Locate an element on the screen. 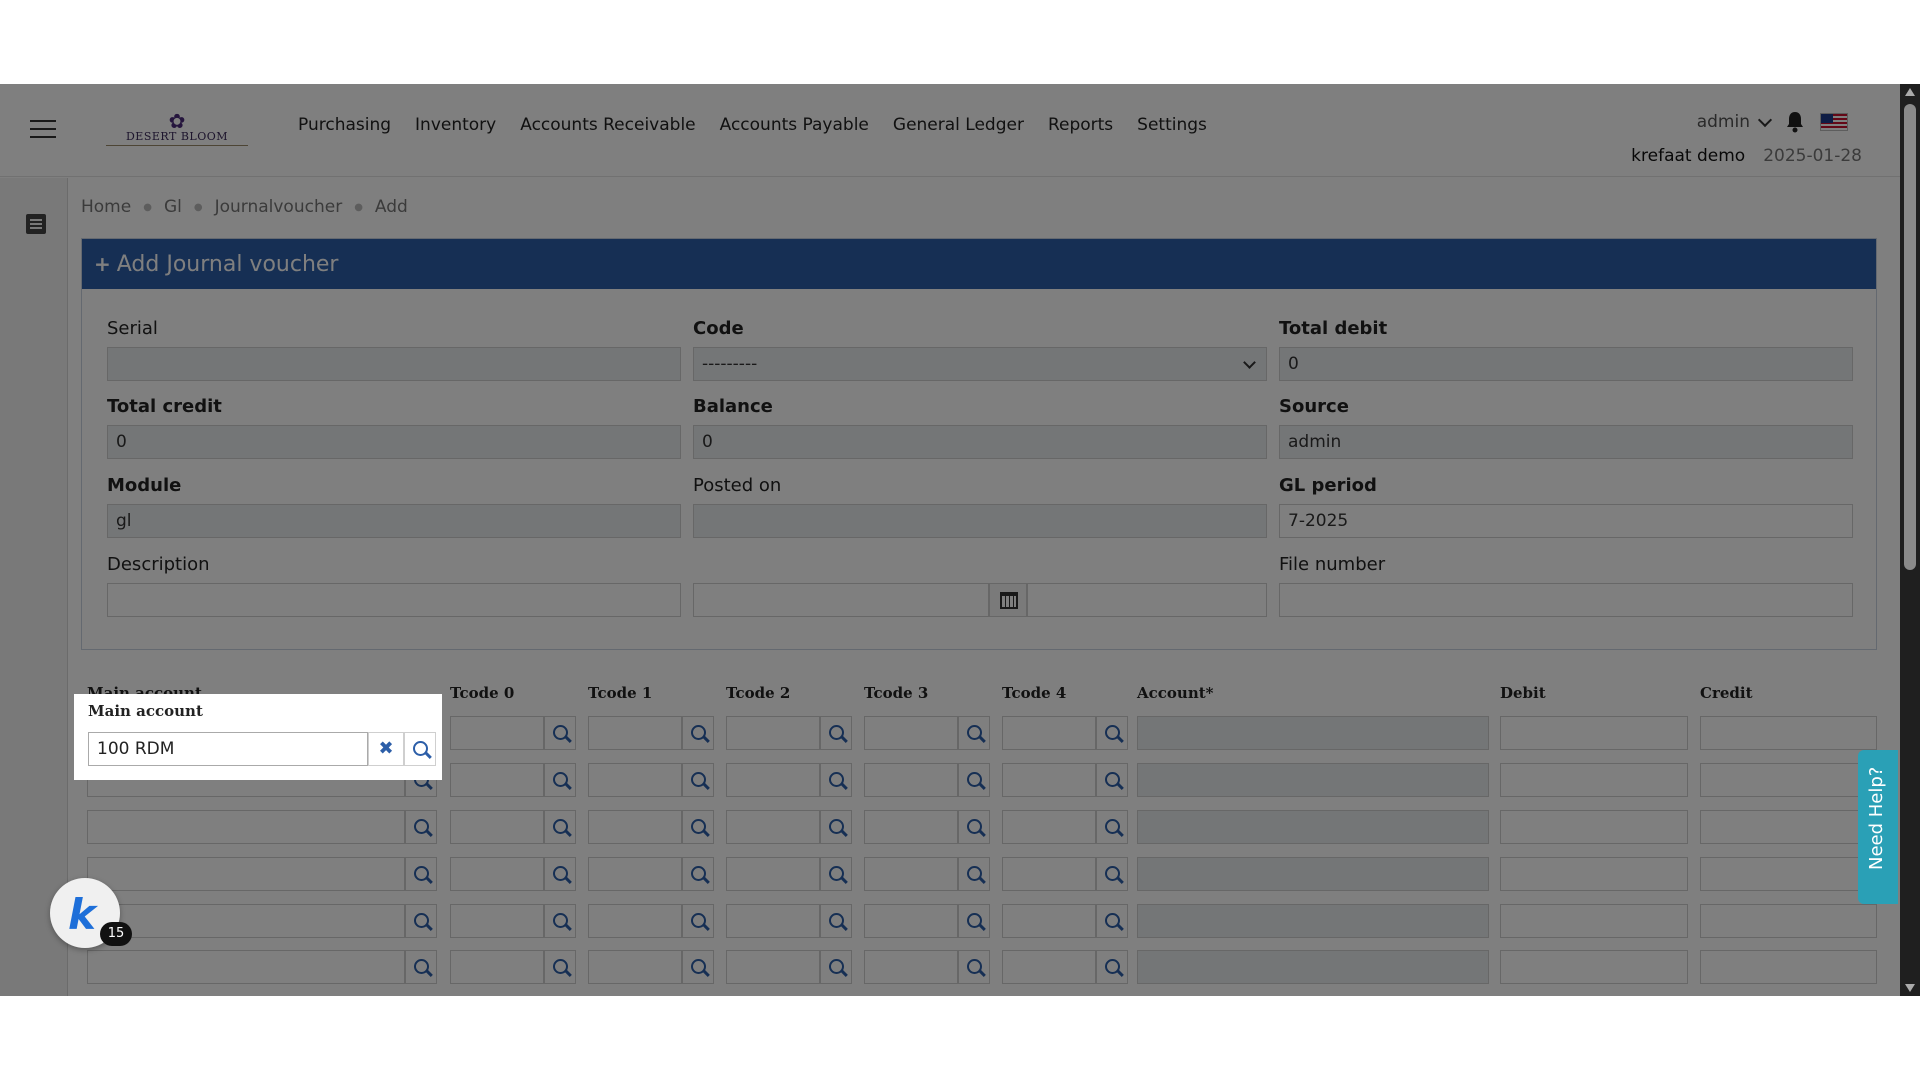 The height and width of the screenshot is (1080, 1920). hamburger-menu-icon is located at coordinates (43, 129).